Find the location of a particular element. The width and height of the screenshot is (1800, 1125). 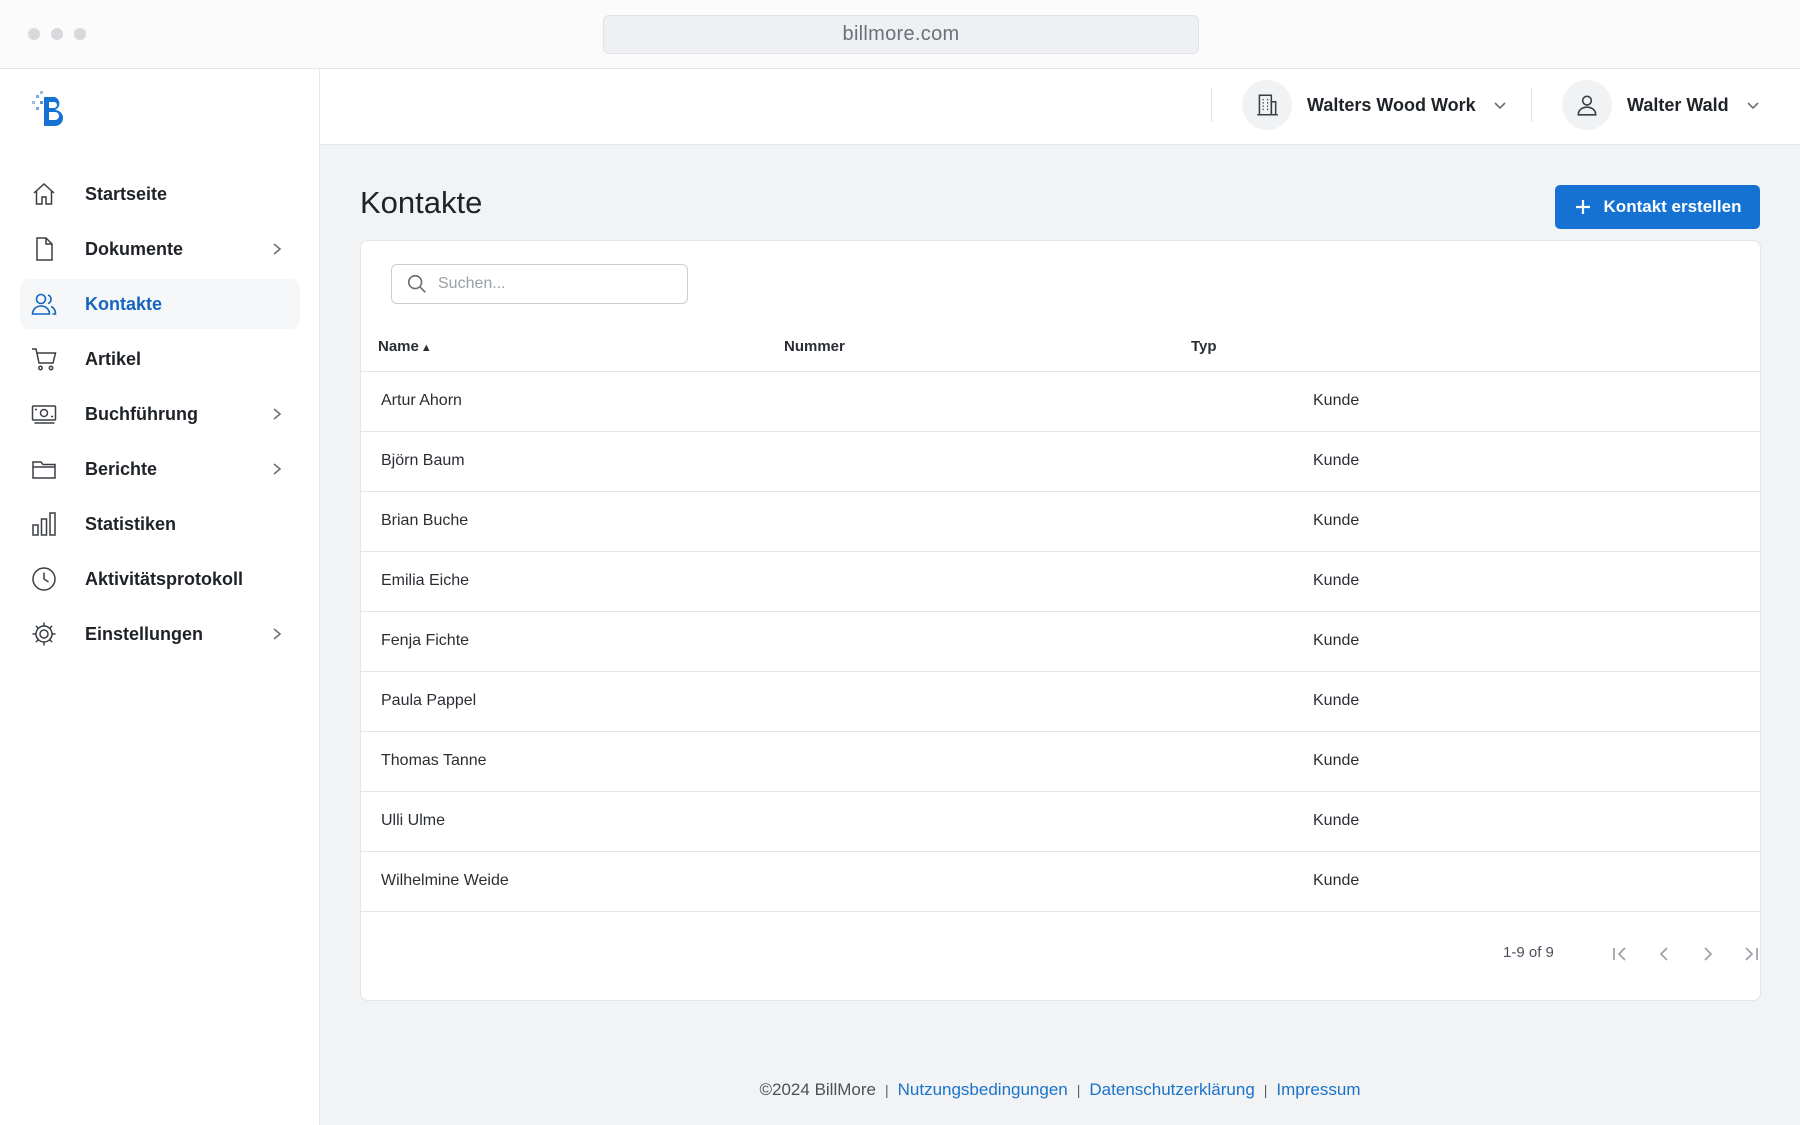

search-box is located at coordinates (539, 284).